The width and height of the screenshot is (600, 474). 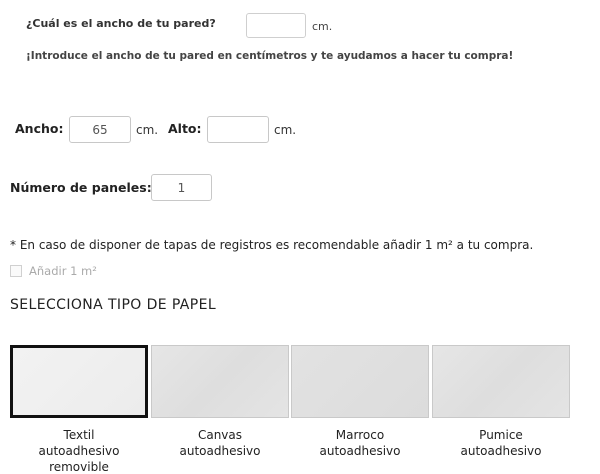 I want to click on height-label: Alto:, so click(x=185, y=128).